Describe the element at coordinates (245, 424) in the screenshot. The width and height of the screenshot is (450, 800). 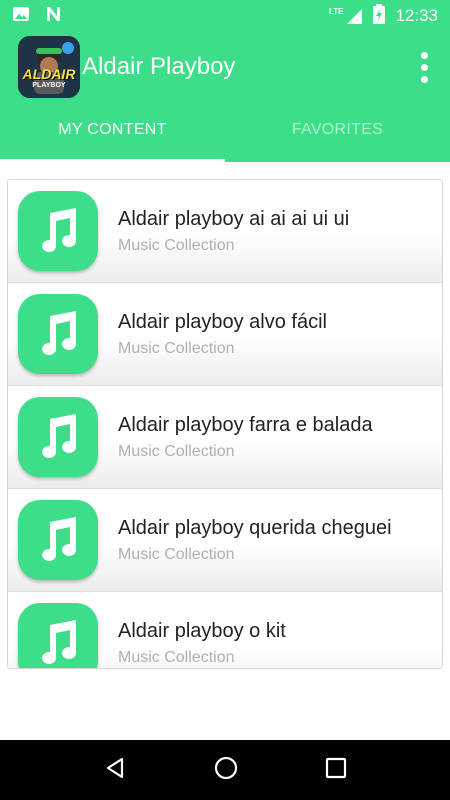
I see `item-title: Aldair playboy farra e balada` at that location.